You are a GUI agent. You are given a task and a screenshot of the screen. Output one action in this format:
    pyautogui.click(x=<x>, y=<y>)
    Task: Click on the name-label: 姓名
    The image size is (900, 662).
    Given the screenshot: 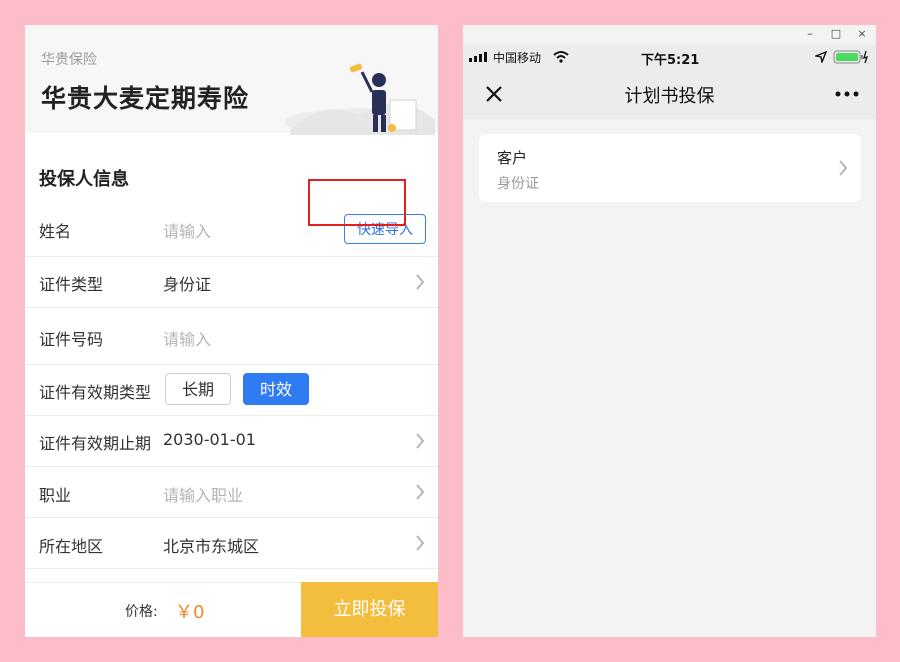 What is the action you would take?
    pyautogui.click(x=55, y=231)
    